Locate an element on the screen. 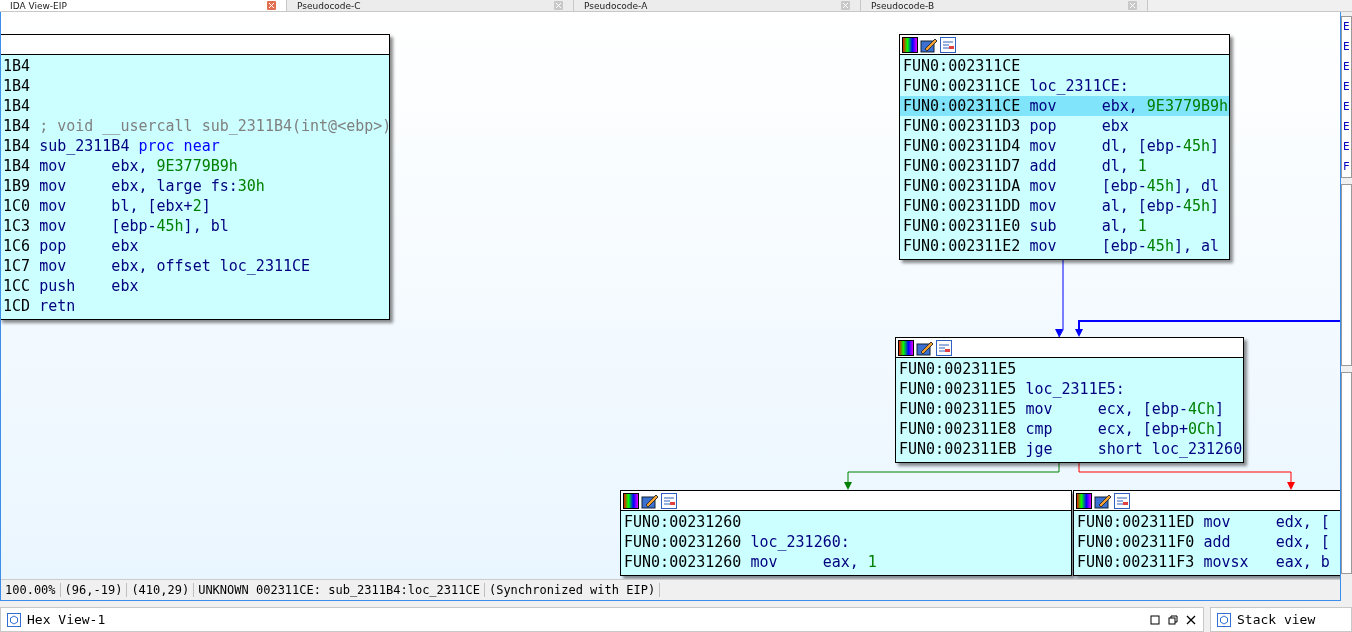 This screenshot has height=632, width=1352. code-line: FUN0:00231260 is located at coordinates (846, 522).